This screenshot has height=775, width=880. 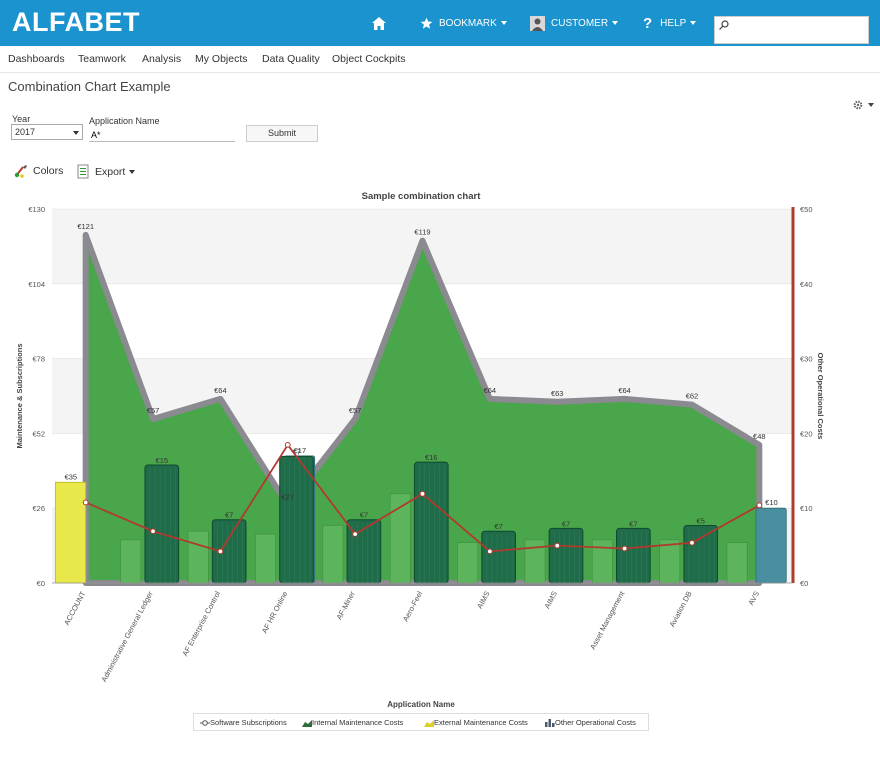 I want to click on area-label: €121, so click(x=85, y=226).